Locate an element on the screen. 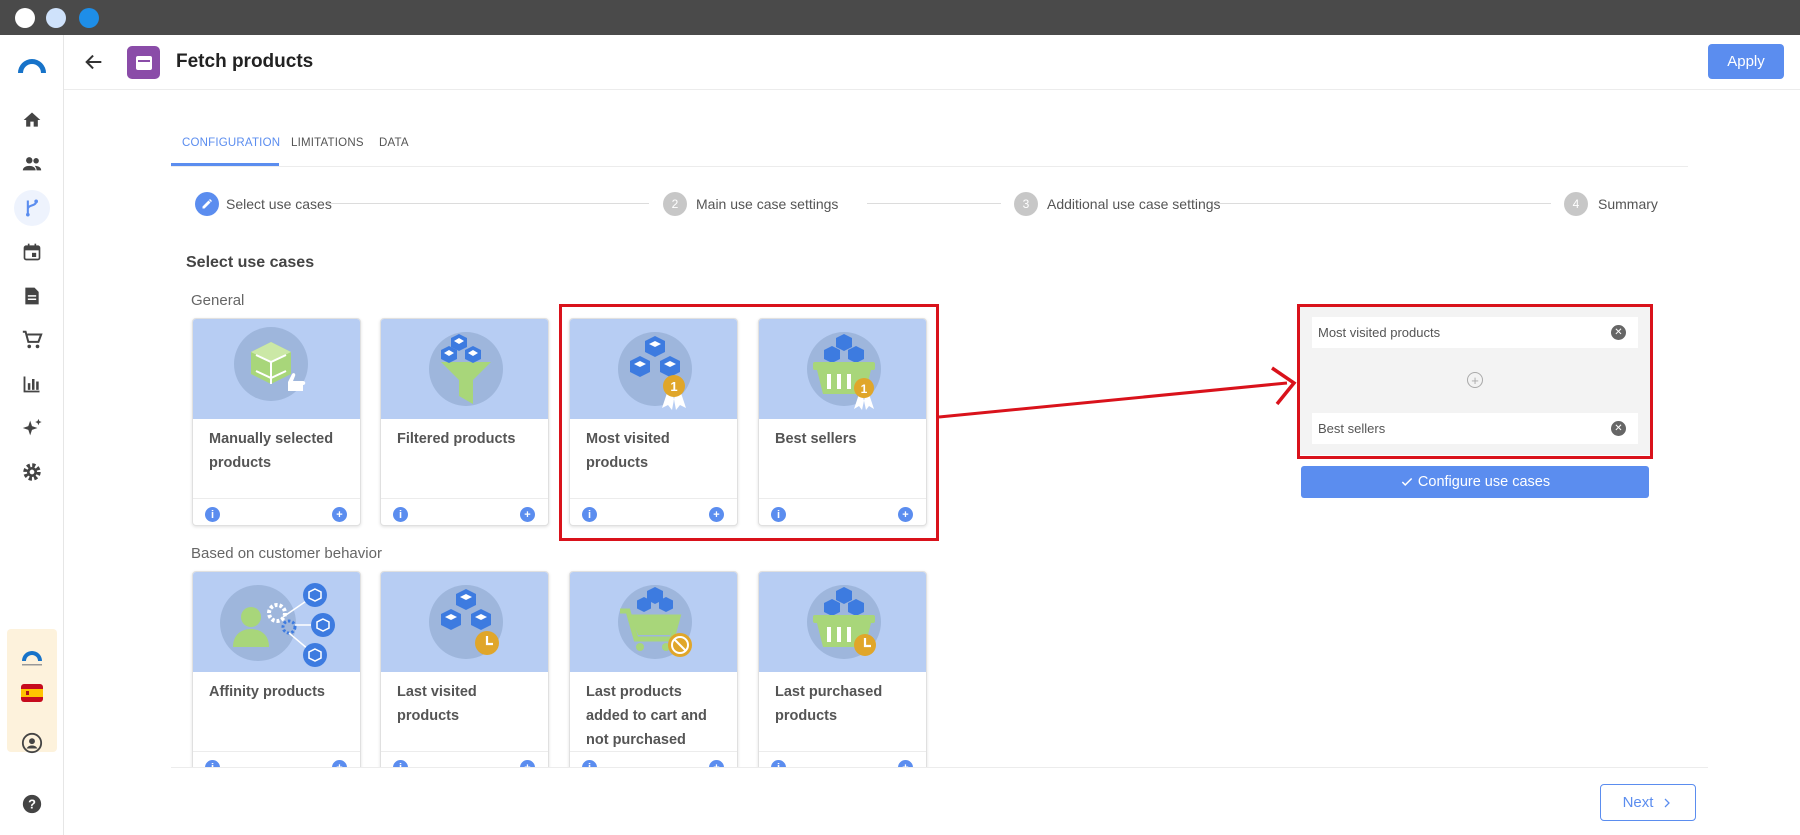 The width and height of the screenshot is (1800, 835). step-4-label: Summary is located at coordinates (1628, 204).